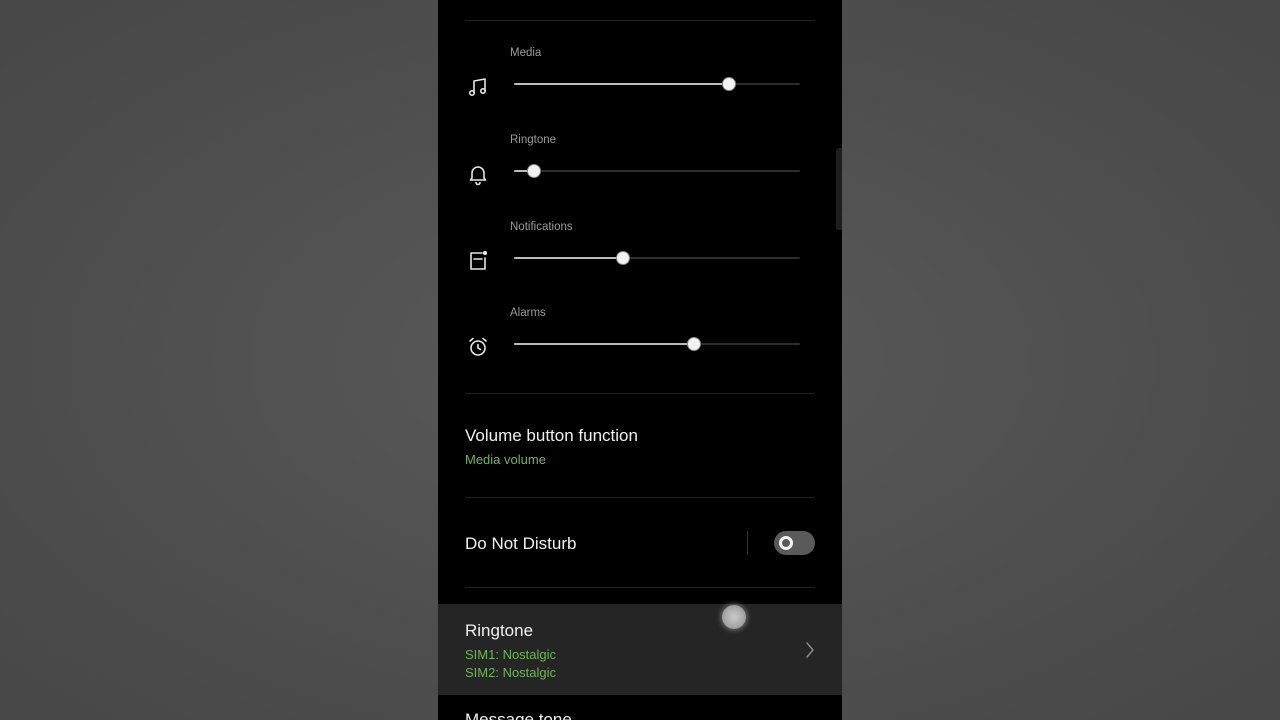  I want to click on volume-label: Notifications, so click(541, 227).